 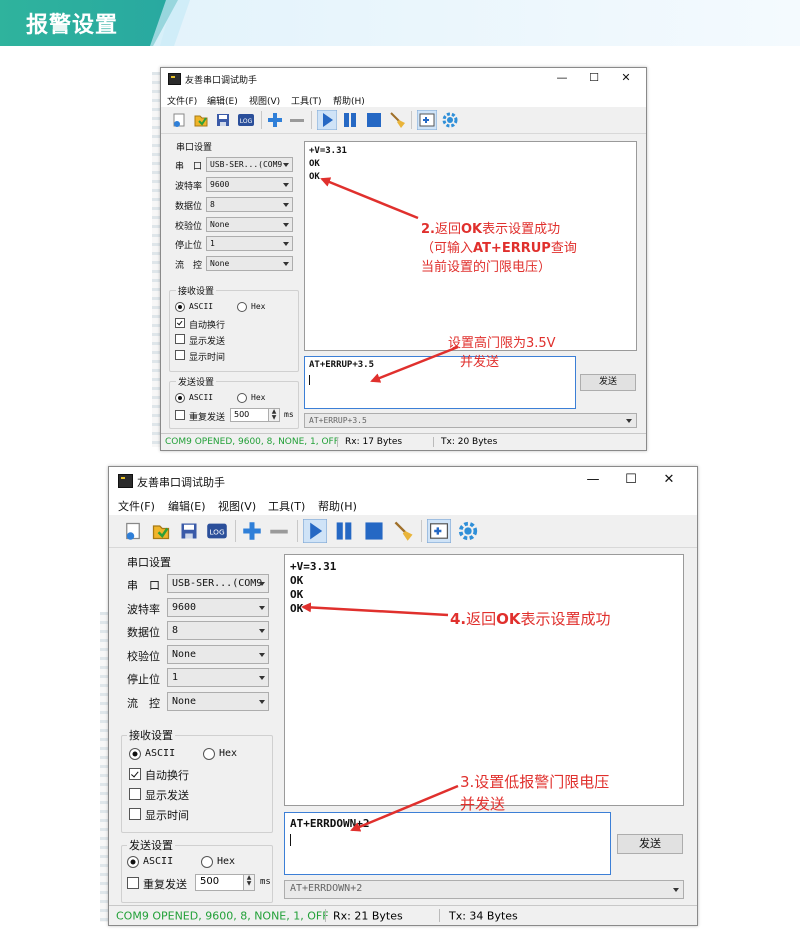 What do you see at coordinates (440, 382) in the screenshot?
I see `send-input: AT+ERRUP+3.5` at bounding box center [440, 382].